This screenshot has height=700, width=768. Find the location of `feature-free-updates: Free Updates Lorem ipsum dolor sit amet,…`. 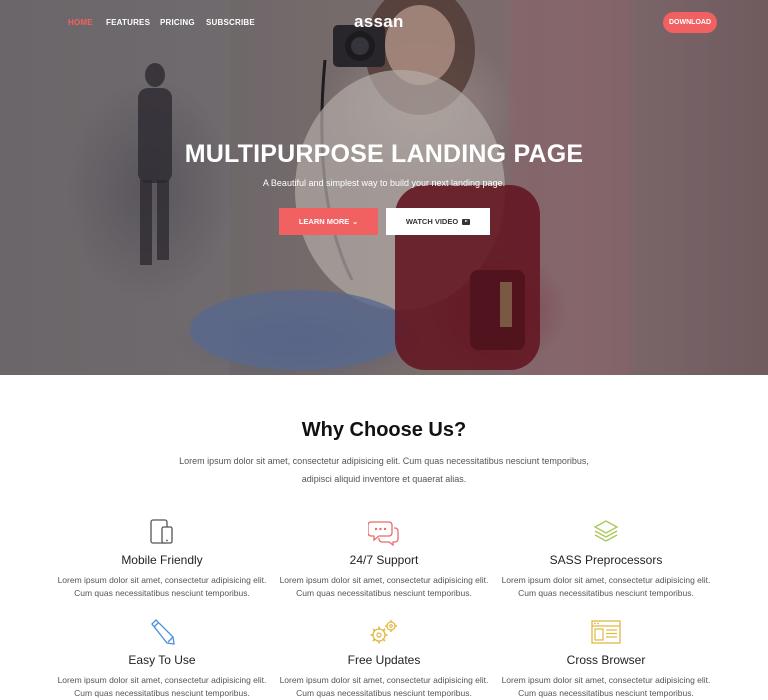

feature-free-updates: Free Updates Lorem ipsum dolor sit amet,… is located at coordinates (384, 658).